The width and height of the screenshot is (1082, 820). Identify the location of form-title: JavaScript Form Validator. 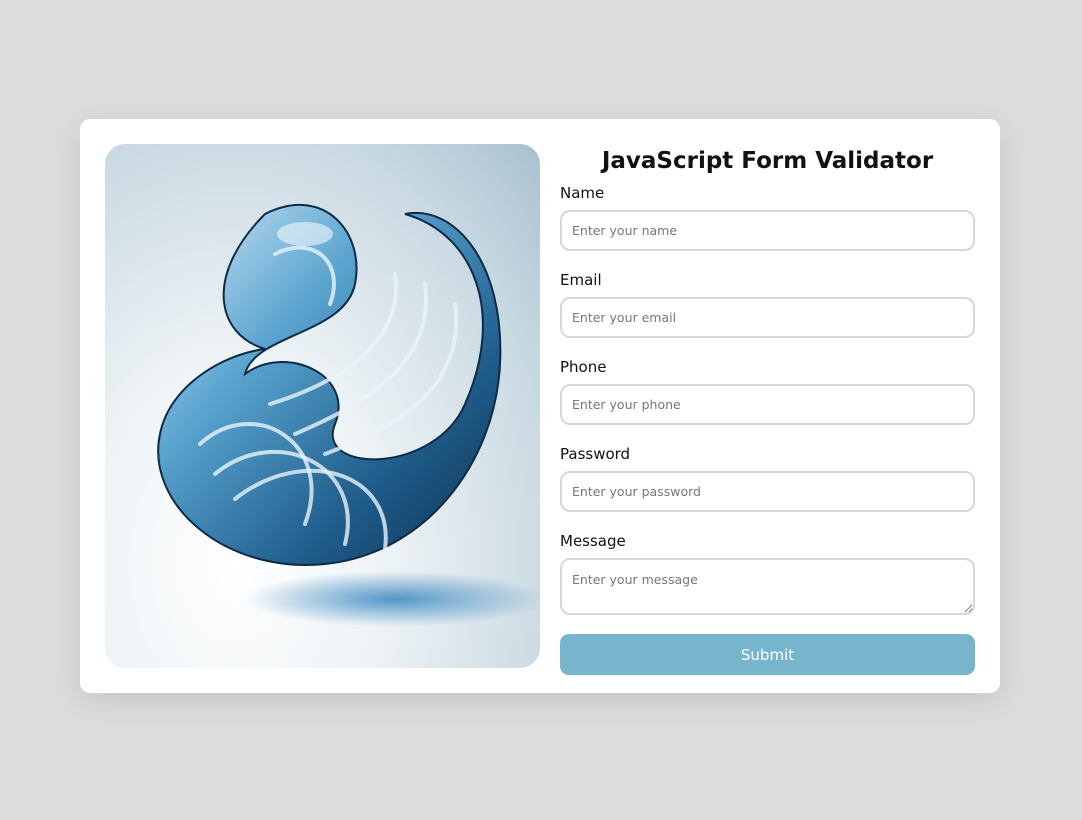
(767, 161).